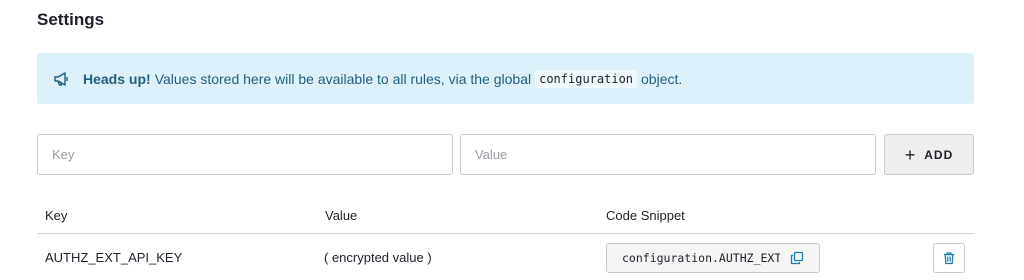  Describe the element at coordinates (378, 257) in the screenshot. I see `row-value: ( encrypted value )` at that location.